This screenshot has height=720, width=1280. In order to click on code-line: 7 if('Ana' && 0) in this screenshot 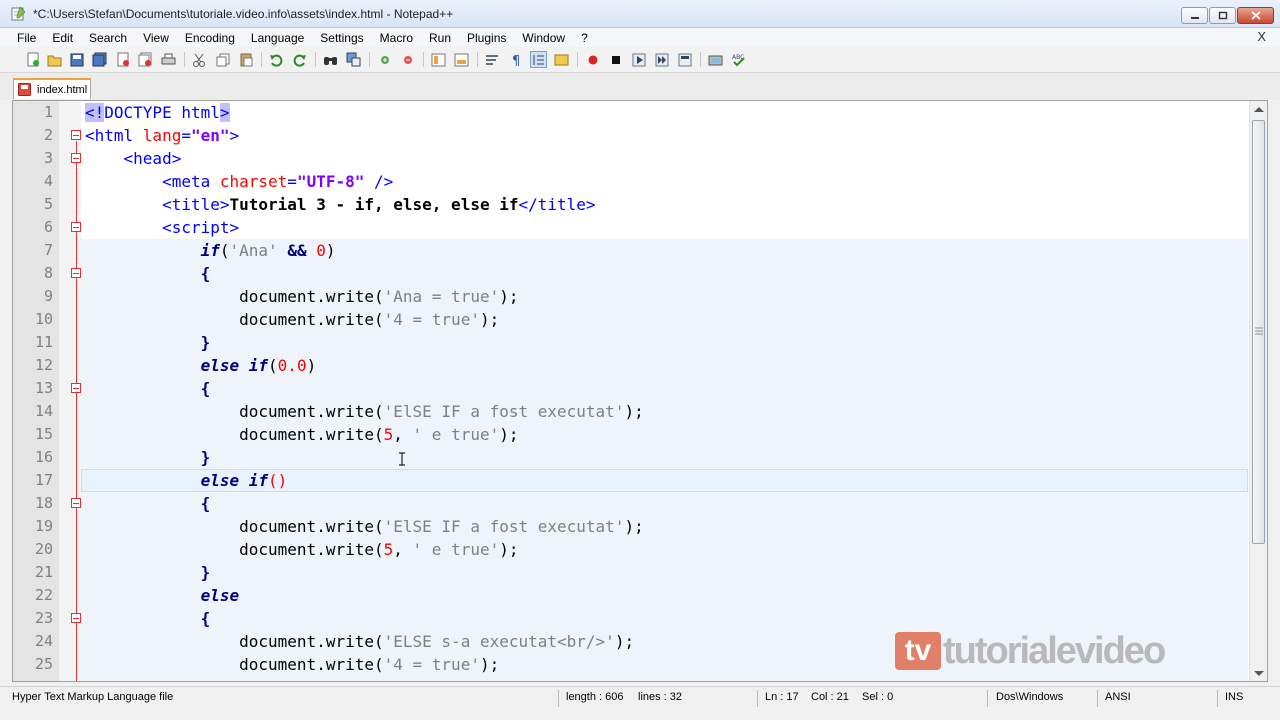, I will do `click(640, 250)`.